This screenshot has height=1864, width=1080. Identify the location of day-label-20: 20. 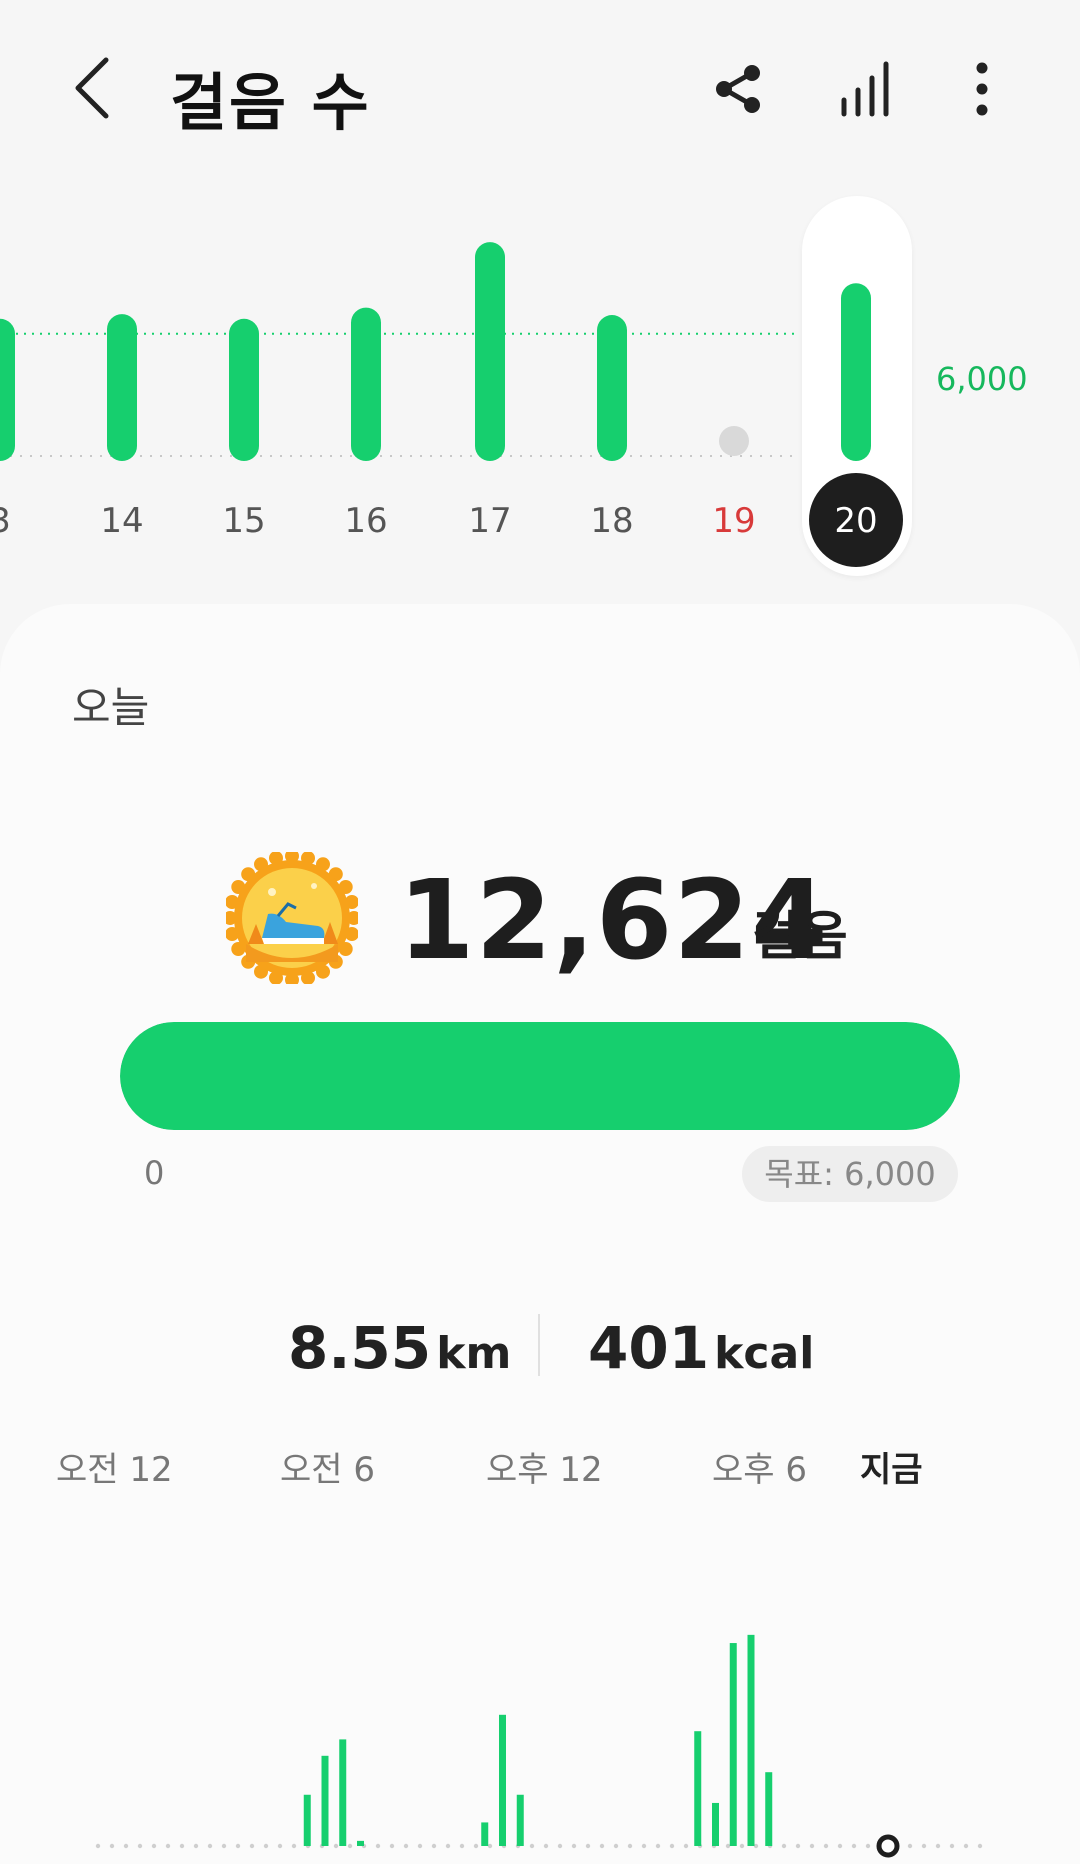
(855, 521).